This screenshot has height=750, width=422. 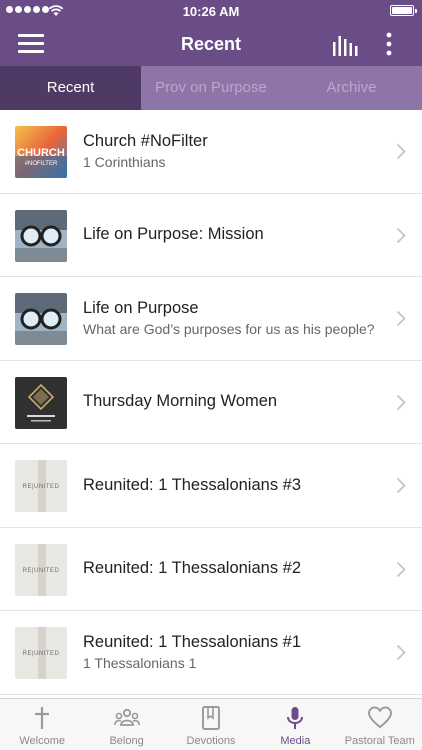 What do you see at coordinates (211, 718) in the screenshot?
I see `book-icon` at bounding box center [211, 718].